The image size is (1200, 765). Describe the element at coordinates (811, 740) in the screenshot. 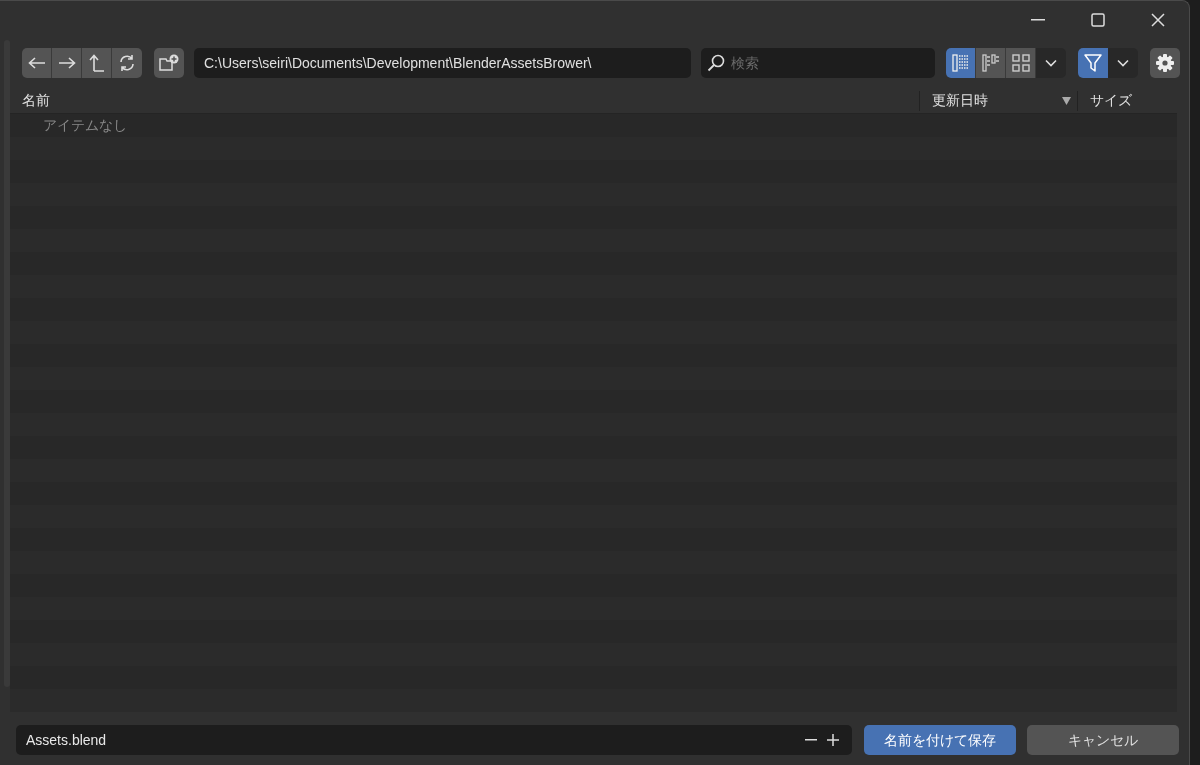

I see `minus-icon` at that location.